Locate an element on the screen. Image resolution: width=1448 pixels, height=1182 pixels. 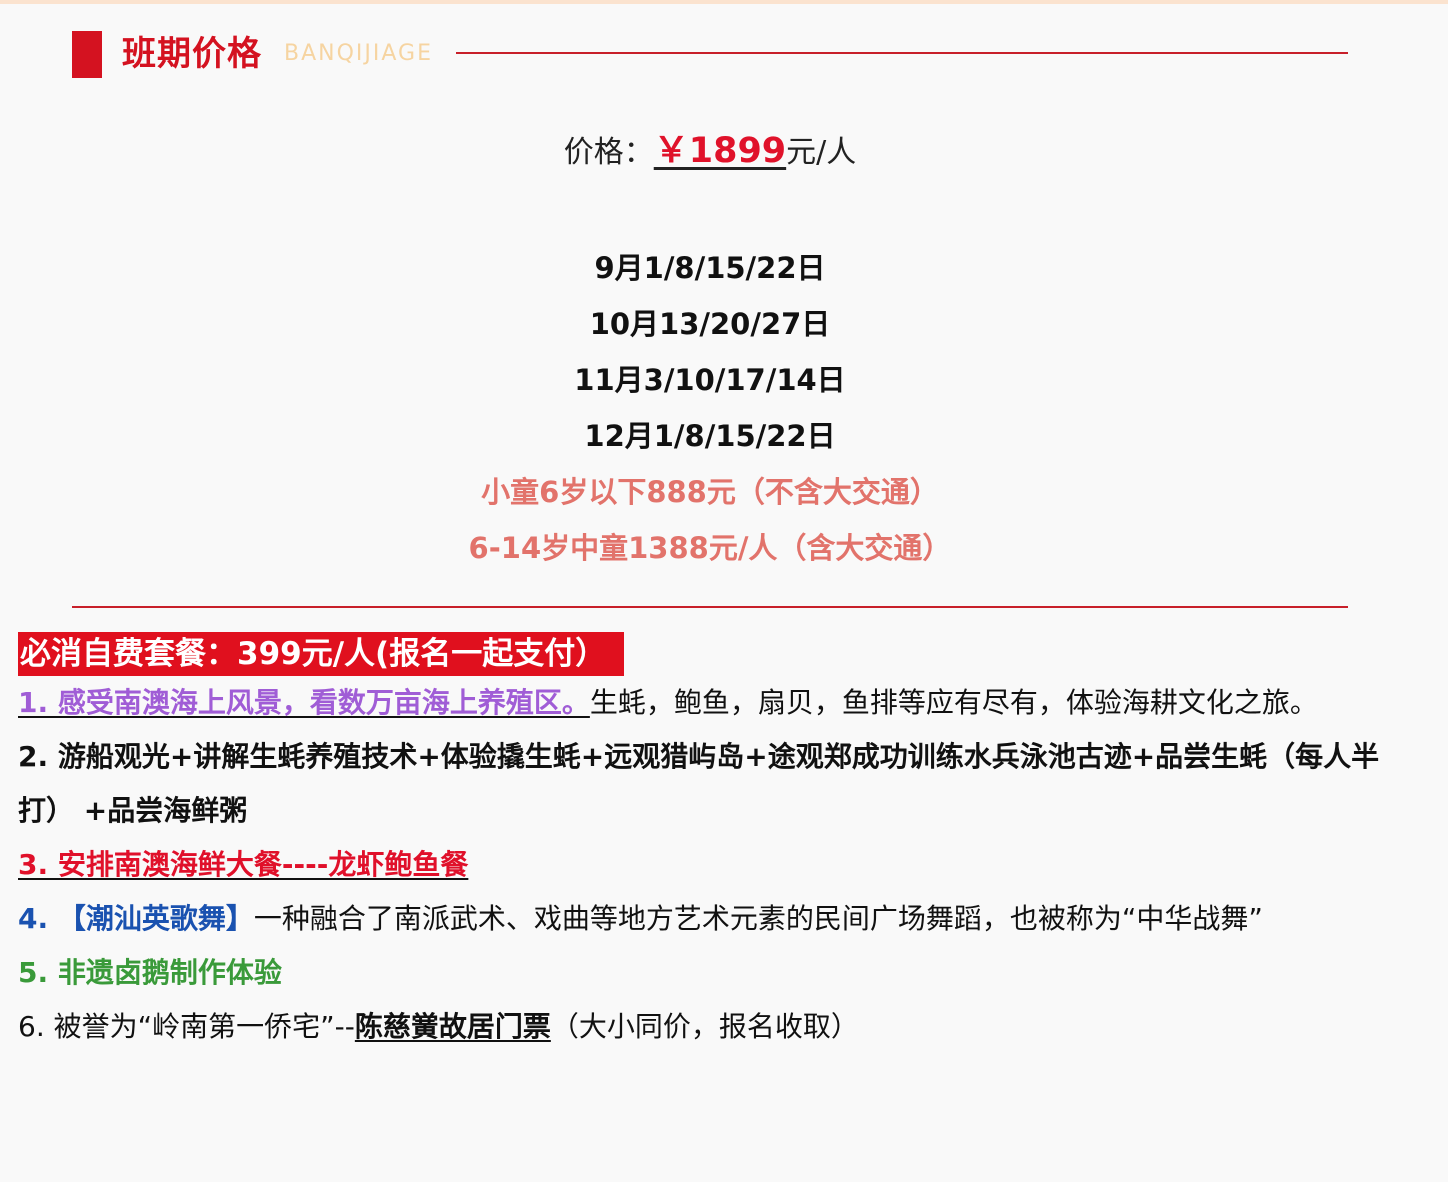
child-price-row: 6-14岁中童1388元/人（含大交通） is located at coordinates (710, 548).